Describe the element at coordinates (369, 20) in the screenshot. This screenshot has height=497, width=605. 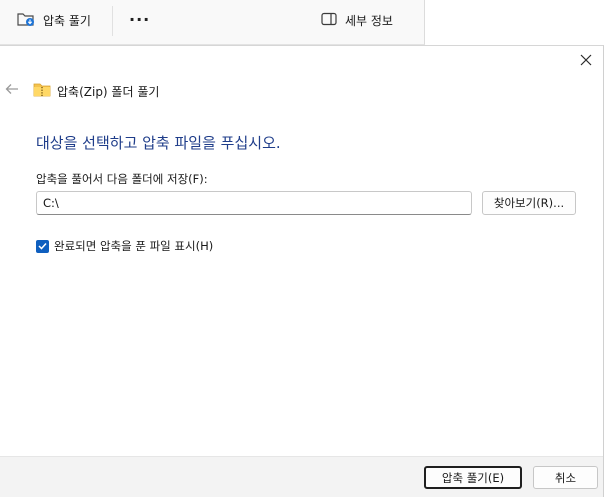
I see `details-label: 세부 정보` at that location.